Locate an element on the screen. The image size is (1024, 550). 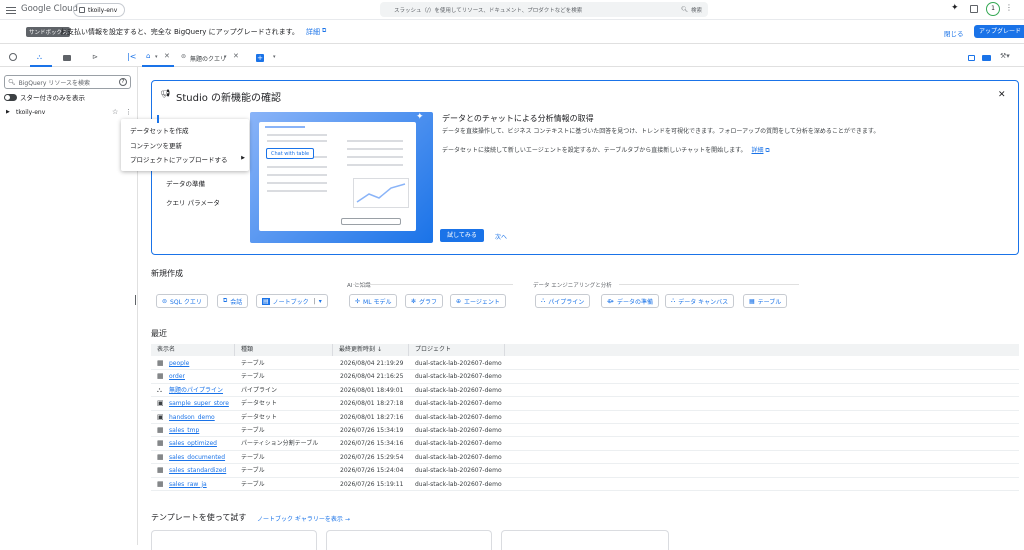
data-prep-button: ⟴ データの準備 is located at coordinates (630, 301).